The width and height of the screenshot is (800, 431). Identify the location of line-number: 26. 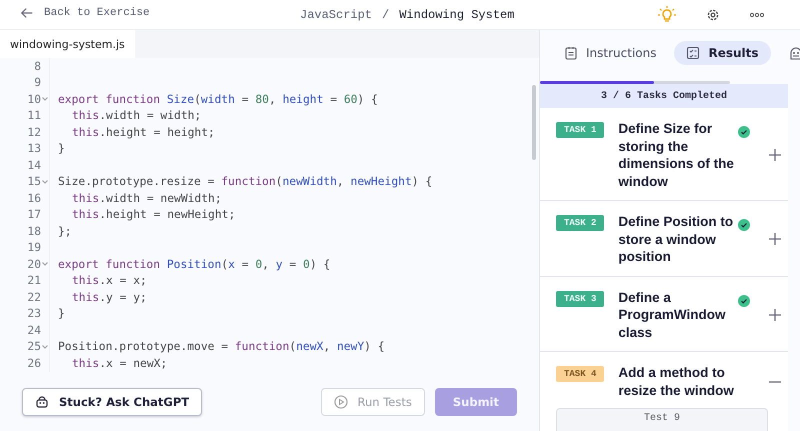
(34, 363).